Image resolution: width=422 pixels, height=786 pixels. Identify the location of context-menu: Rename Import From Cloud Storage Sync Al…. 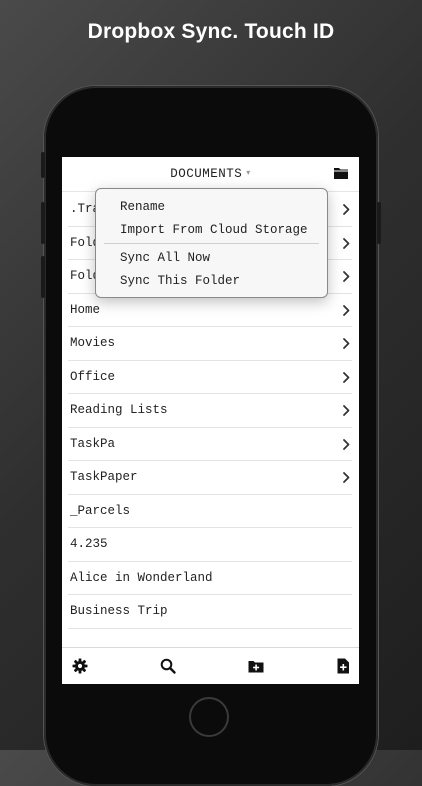
(211, 243).